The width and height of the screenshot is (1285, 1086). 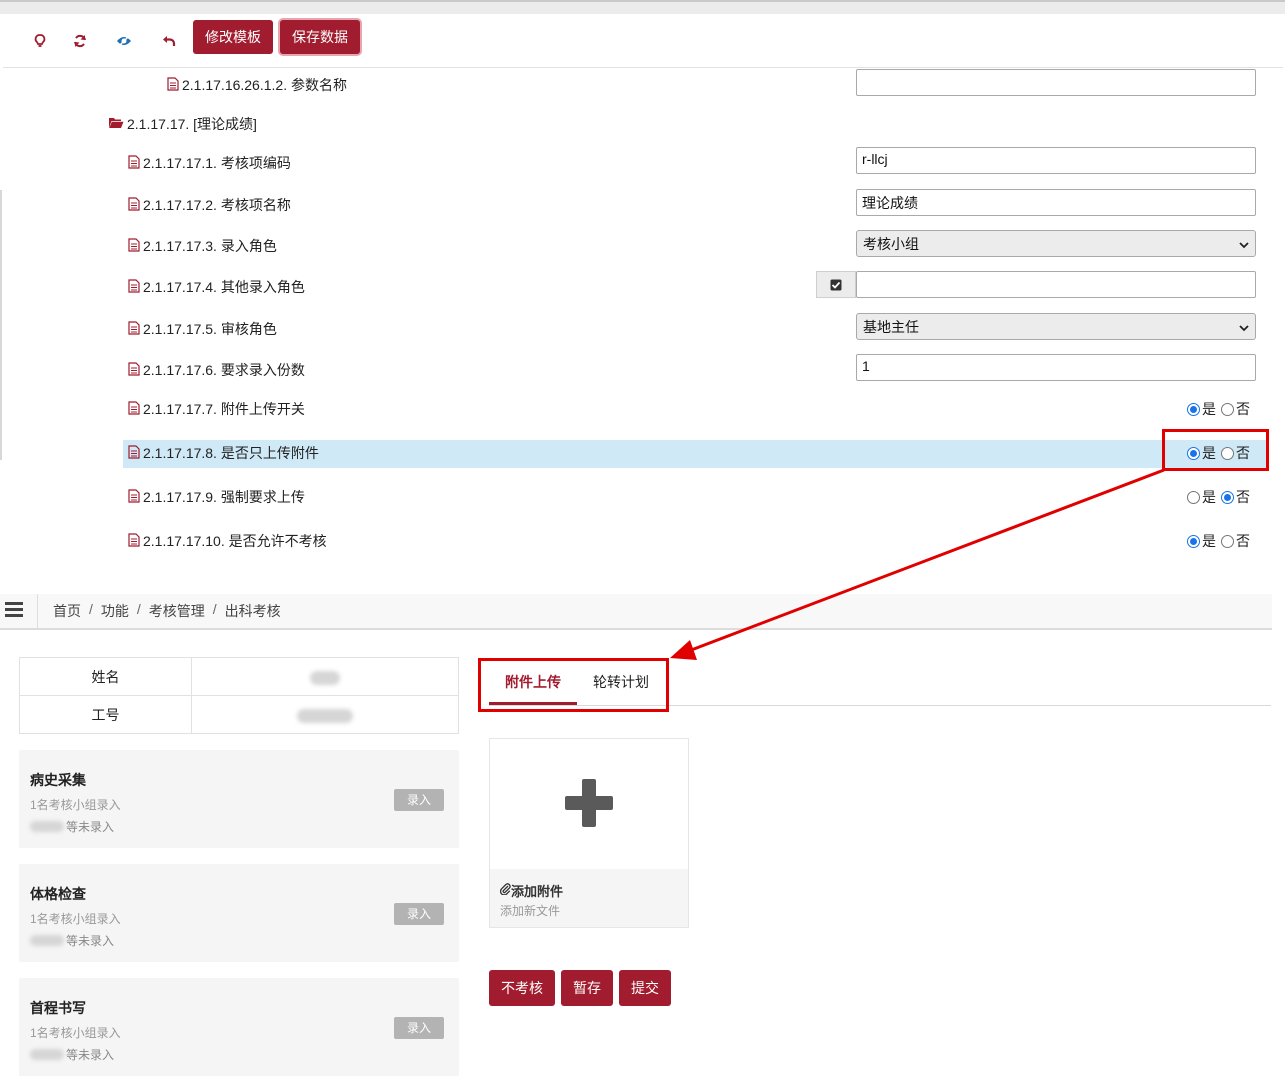 I want to click on tree-label-text: 2.1.17.17. [理论成绩], so click(x=192, y=124).